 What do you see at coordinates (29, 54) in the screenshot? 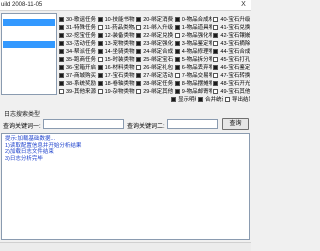
I see `category-list` at bounding box center [29, 54].